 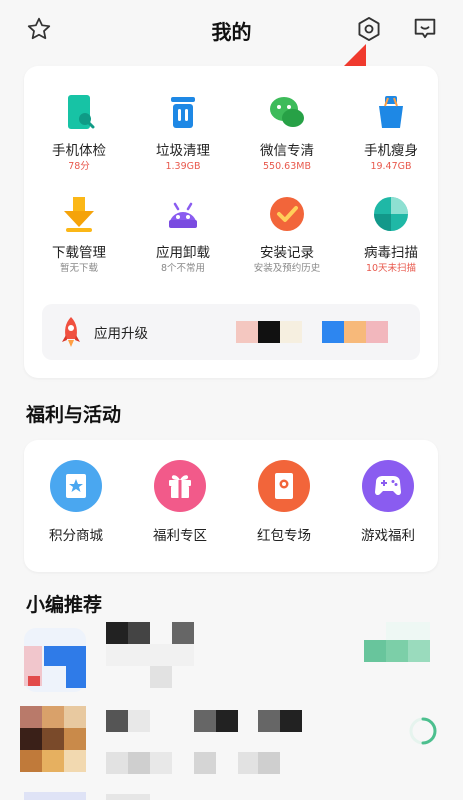 What do you see at coordinates (287, 166) in the screenshot?
I see `tool-status: 550.63MB` at bounding box center [287, 166].